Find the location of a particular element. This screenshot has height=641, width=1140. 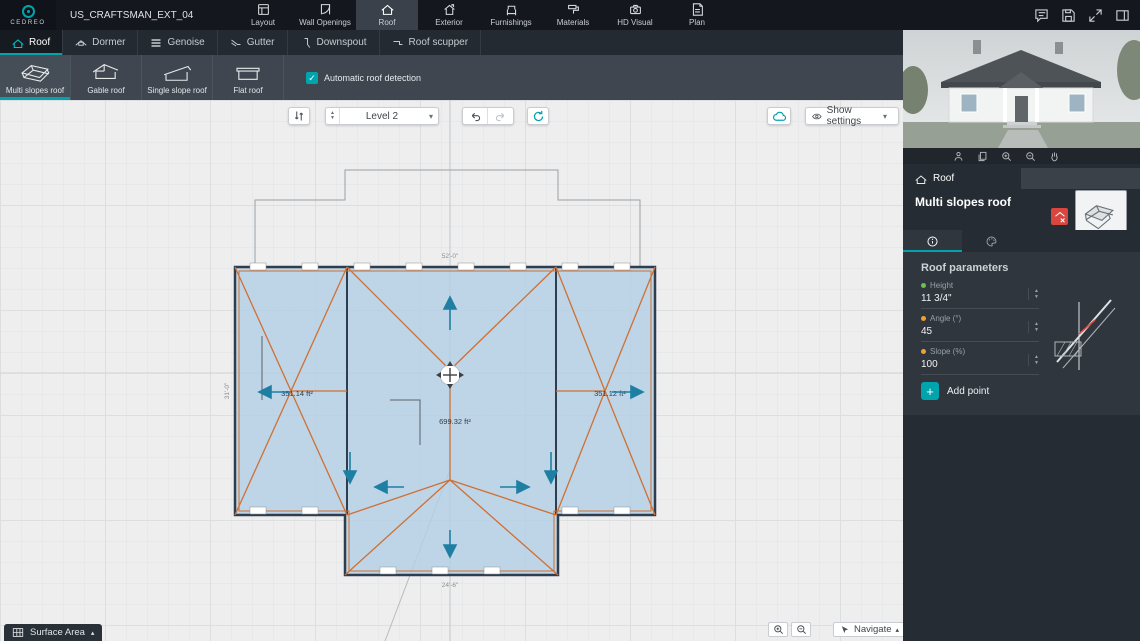

tab-label: Layout is located at coordinates (263, 22).